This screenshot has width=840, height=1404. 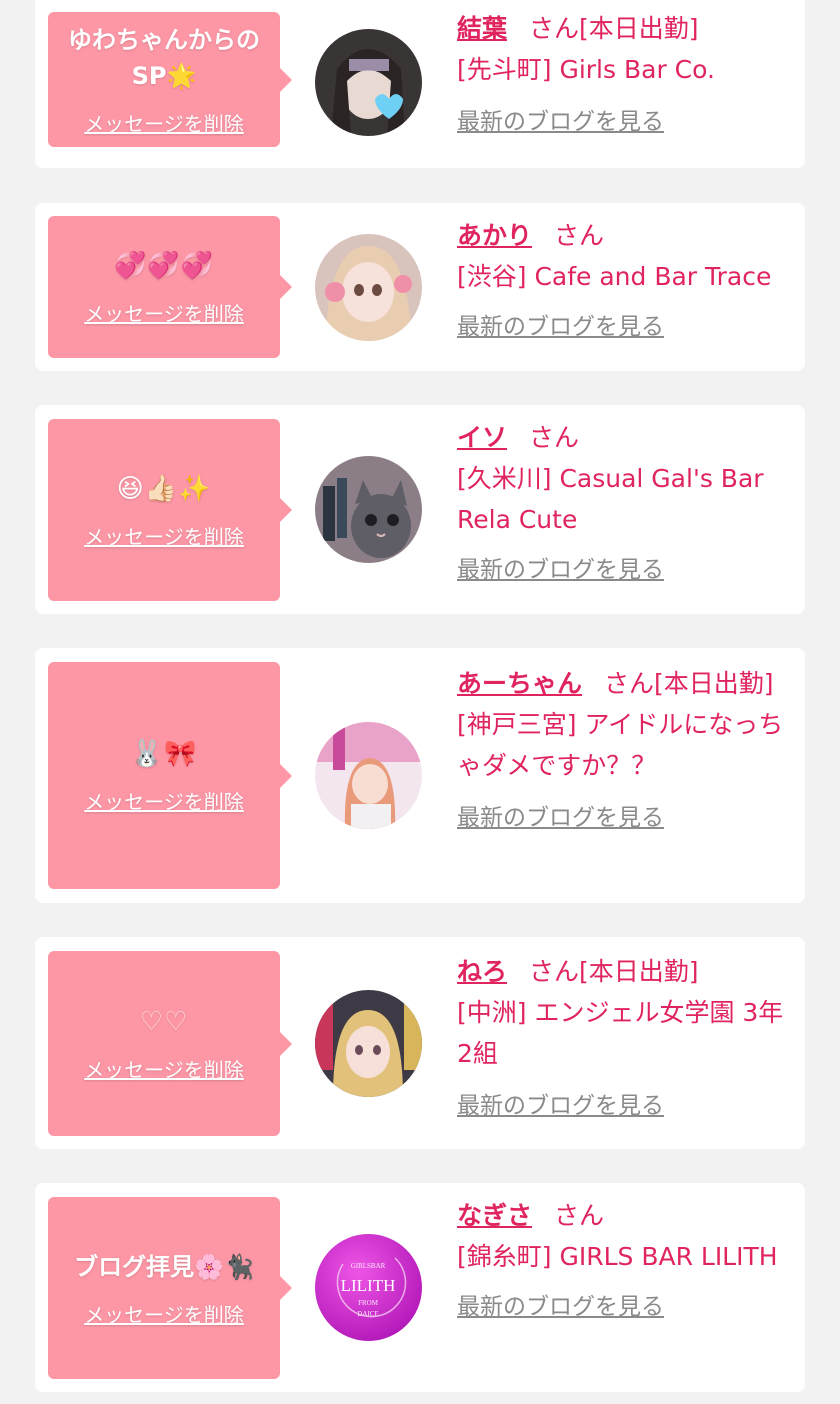 I want to click on shop-name: [中洲] エンジェル女学園 3年2組, so click(x=620, y=1033).